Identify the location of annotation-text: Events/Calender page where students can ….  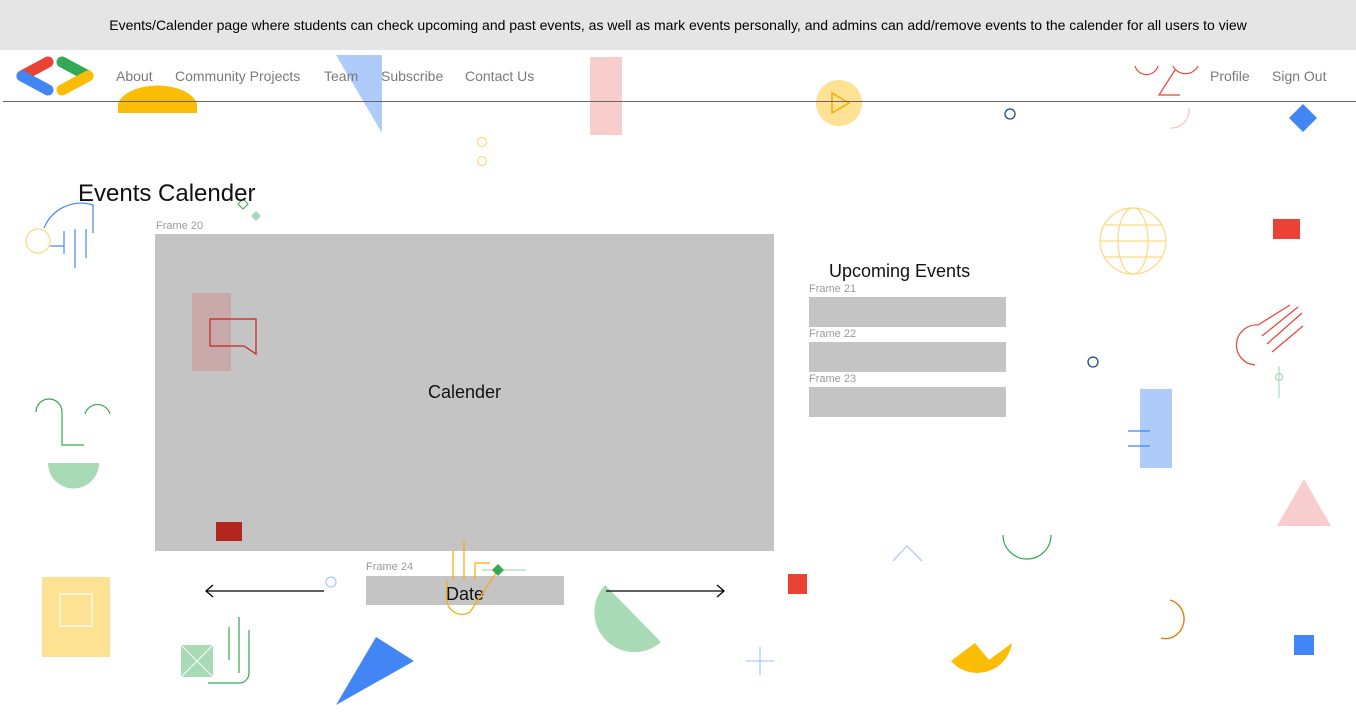
(678, 25).